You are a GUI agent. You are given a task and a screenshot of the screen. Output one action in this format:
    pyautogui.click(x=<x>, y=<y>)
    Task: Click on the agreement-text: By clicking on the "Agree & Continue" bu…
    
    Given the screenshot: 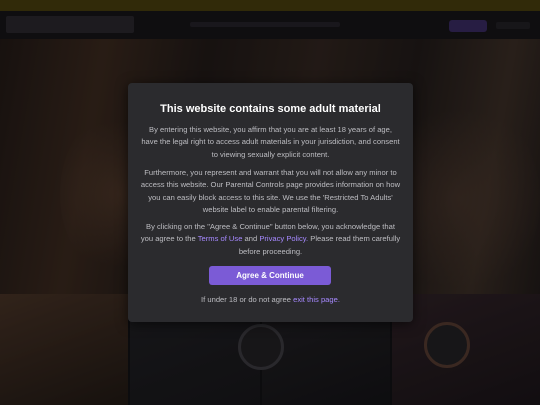 What is the action you would take?
    pyautogui.click(x=270, y=239)
    